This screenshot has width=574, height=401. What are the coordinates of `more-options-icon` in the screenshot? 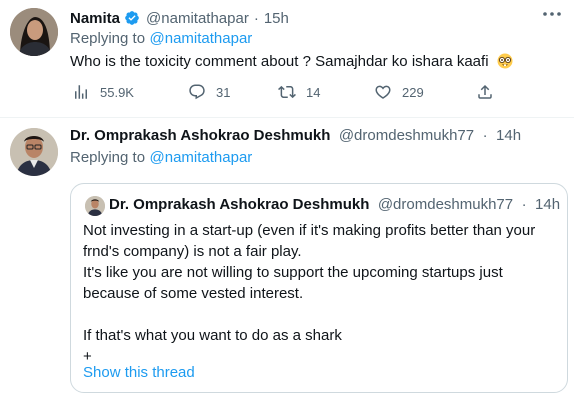 It's located at (552, 14).